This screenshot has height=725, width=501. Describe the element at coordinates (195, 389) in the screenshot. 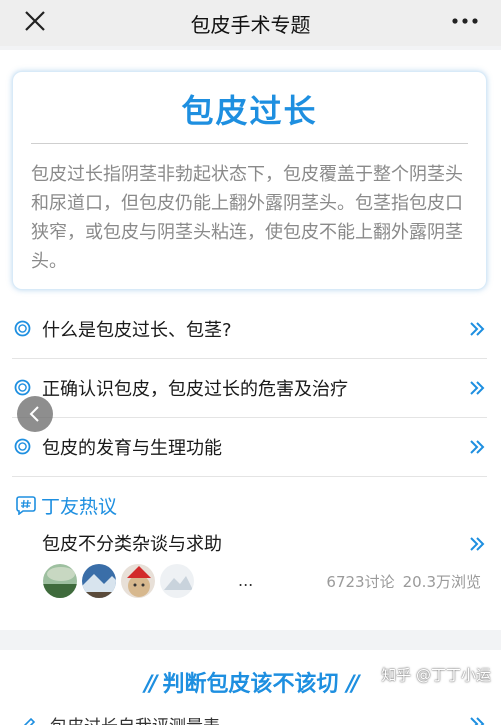

I see `menu-item-label: 正确认识包皮，包皮过长的危害及治疗` at that location.